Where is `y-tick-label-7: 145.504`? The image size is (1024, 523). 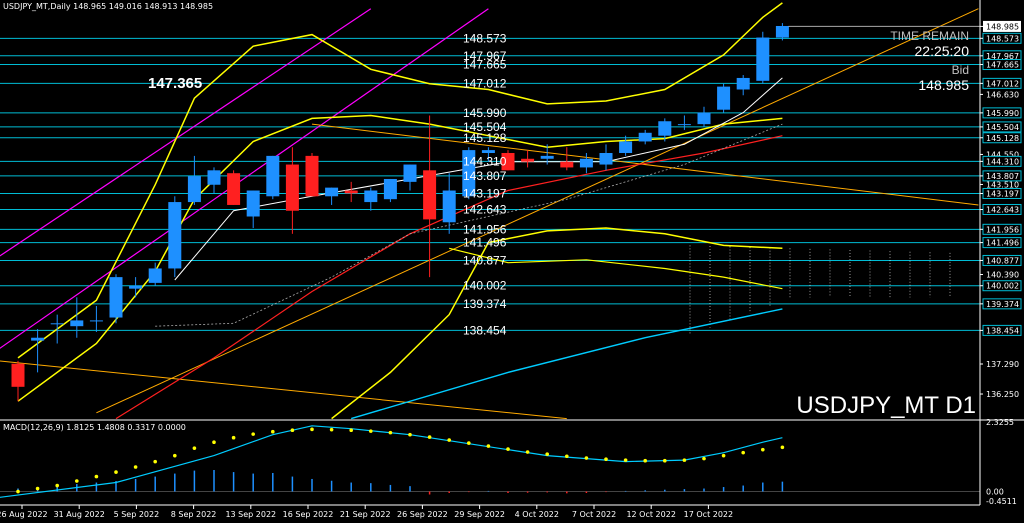
y-tick-label-7: 145.504 is located at coordinates (1002, 127).